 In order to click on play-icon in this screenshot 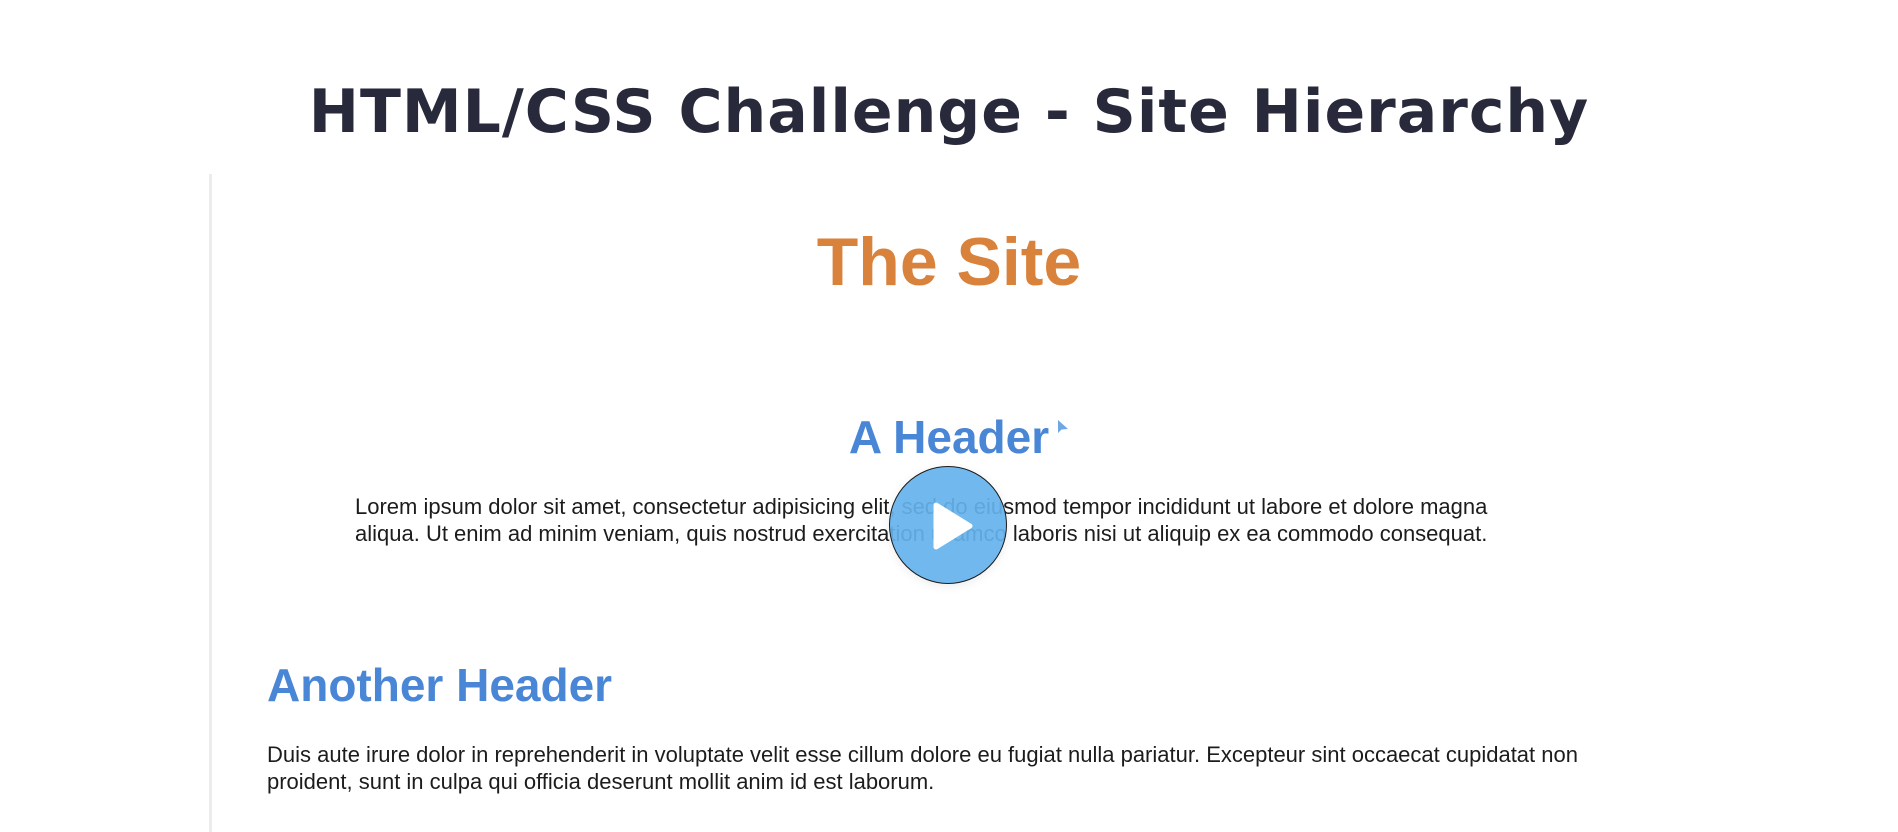, I will do `click(953, 526)`.